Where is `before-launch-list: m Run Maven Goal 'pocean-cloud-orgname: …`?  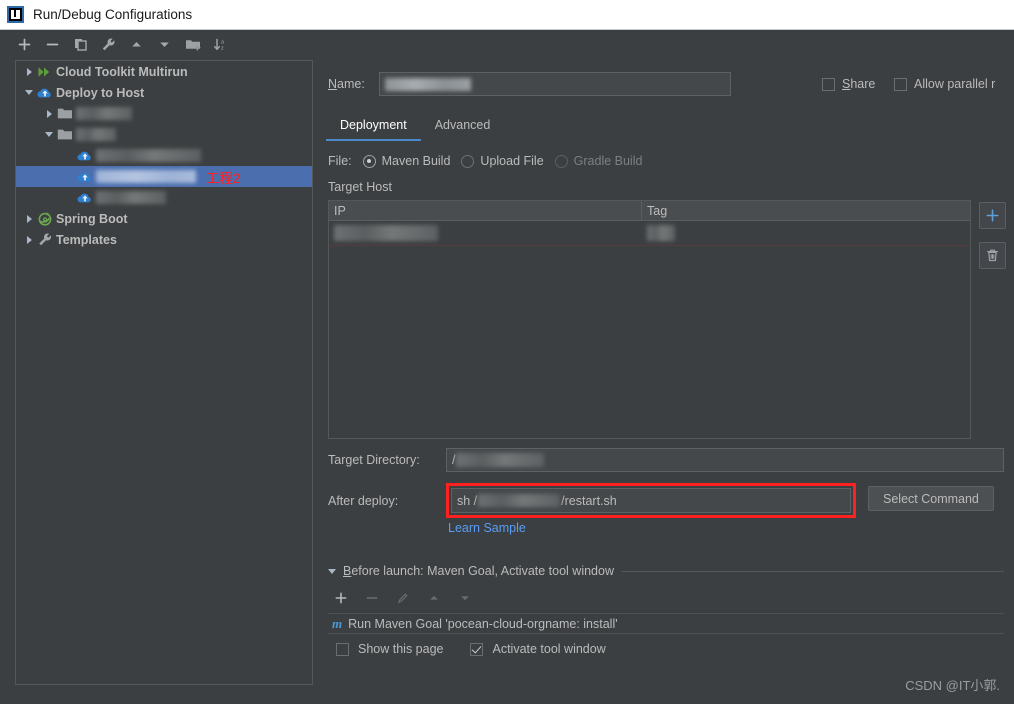
before-launch-list: m Run Maven Goal 'pocean-cloud-orgname: … is located at coordinates (666, 623).